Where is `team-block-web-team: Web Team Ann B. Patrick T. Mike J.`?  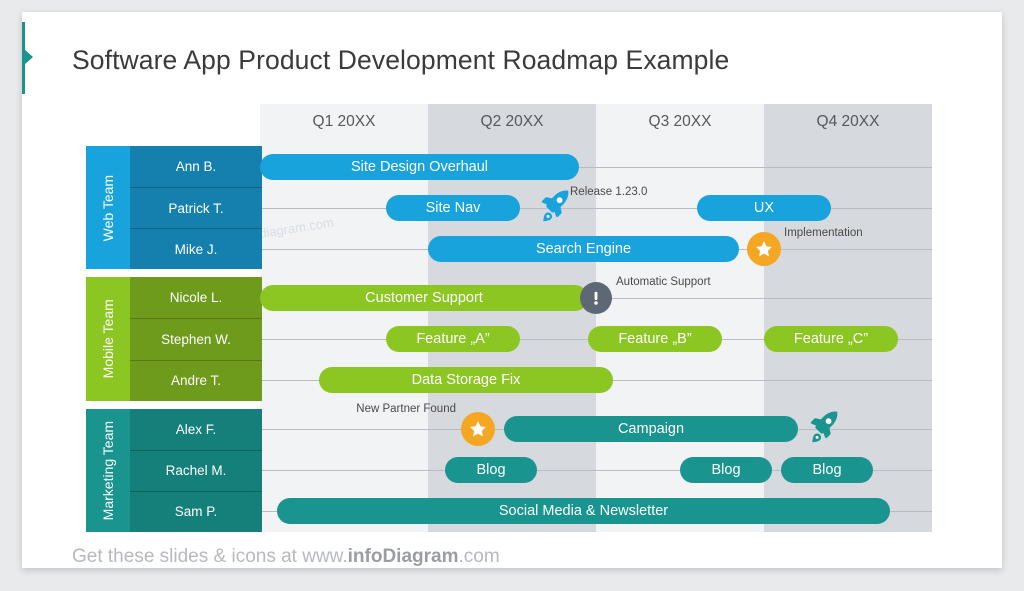 team-block-web-team: Web Team Ann B. Patrick T. Mike J. is located at coordinates (174, 208).